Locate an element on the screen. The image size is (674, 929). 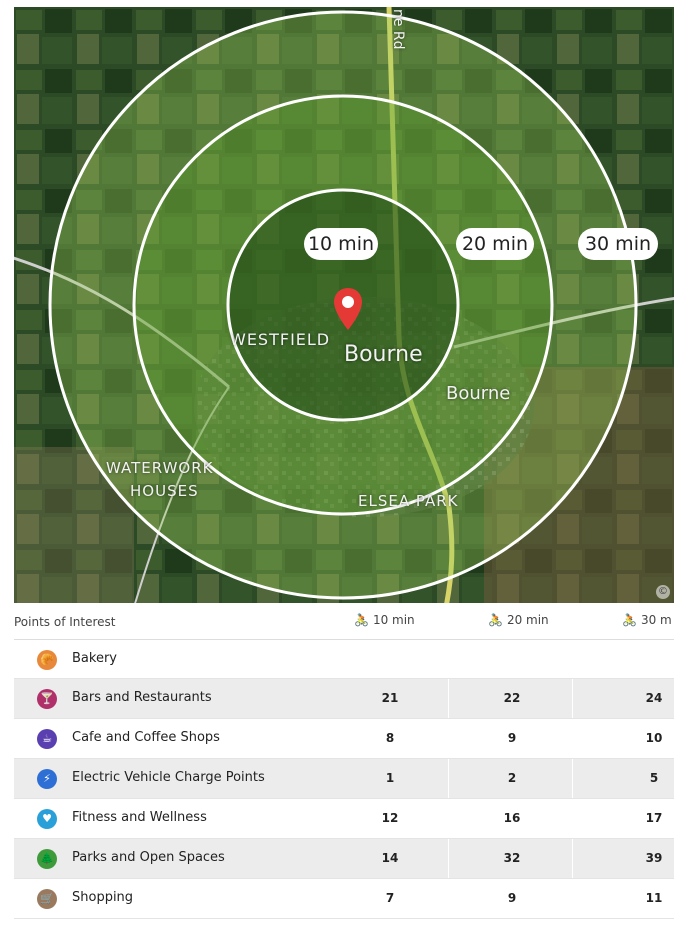
column-10-min: 🚴 10 min is located at coordinates (384, 620).